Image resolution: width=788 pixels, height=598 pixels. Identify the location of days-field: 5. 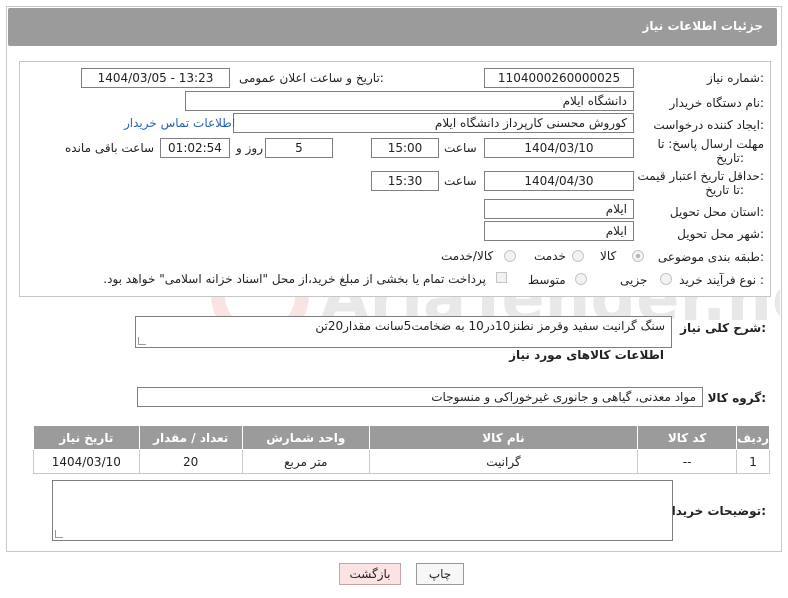
(299, 148).